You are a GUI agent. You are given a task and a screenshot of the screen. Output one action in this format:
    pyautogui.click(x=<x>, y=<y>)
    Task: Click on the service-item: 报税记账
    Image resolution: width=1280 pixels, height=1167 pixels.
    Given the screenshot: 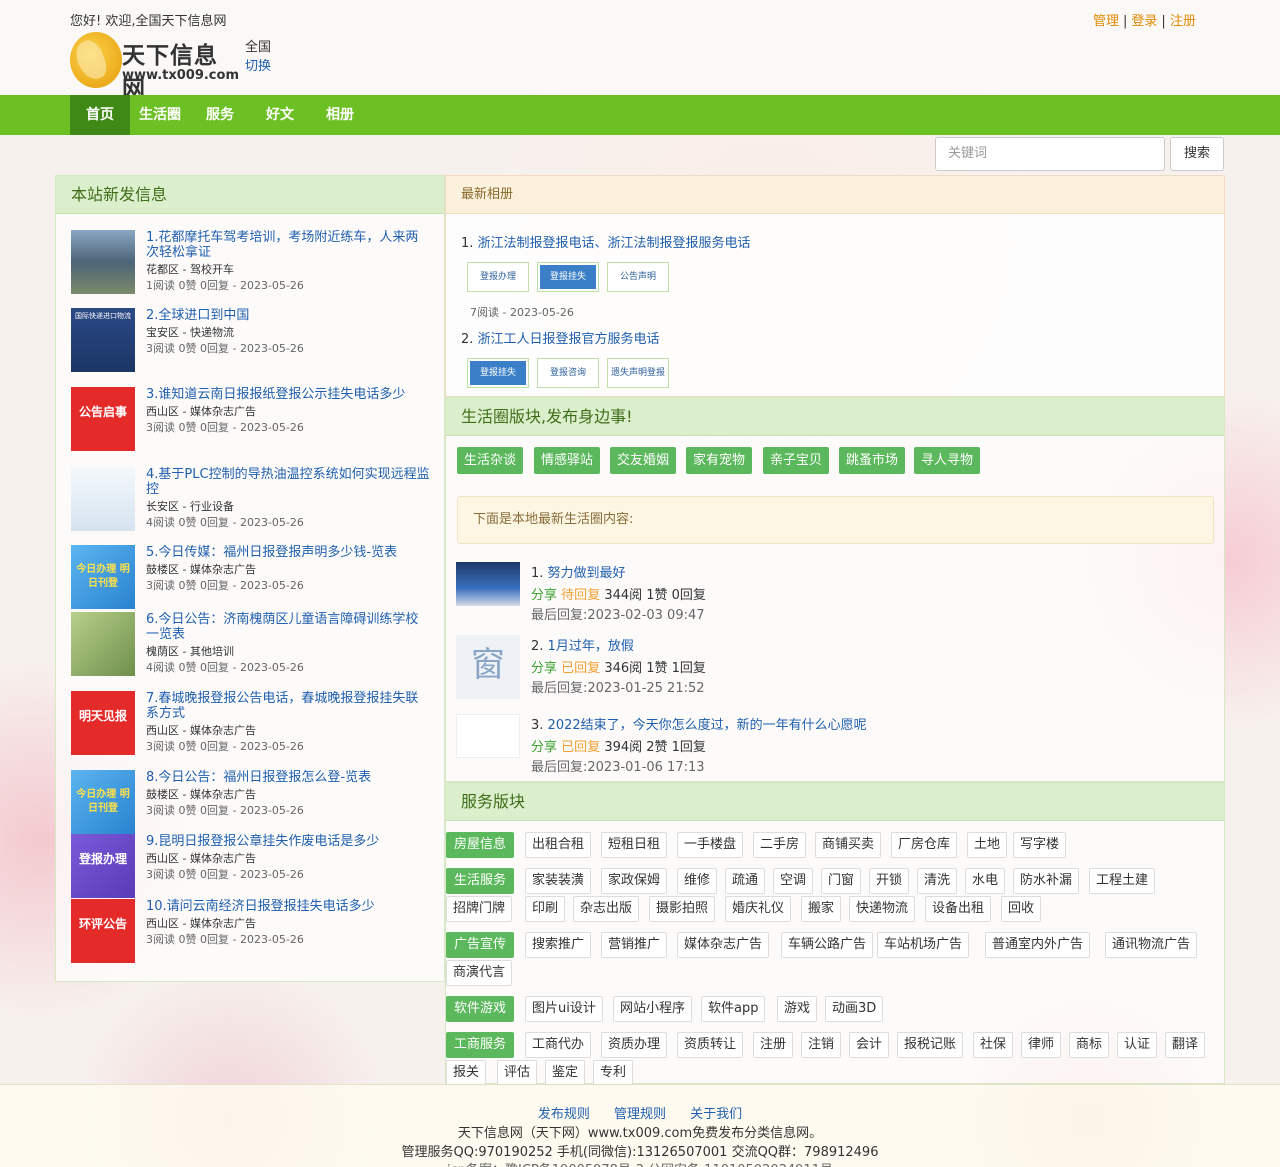 What is the action you would take?
    pyautogui.click(x=930, y=1045)
    